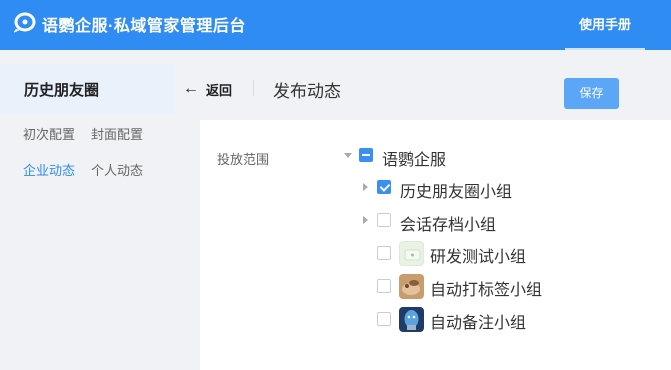 The width and height of the screenshot is (671, 370). What do you see at coordinates (591, 93) in the screenshot?
I see `save-button: 保存` at bounding box center [591, 93].